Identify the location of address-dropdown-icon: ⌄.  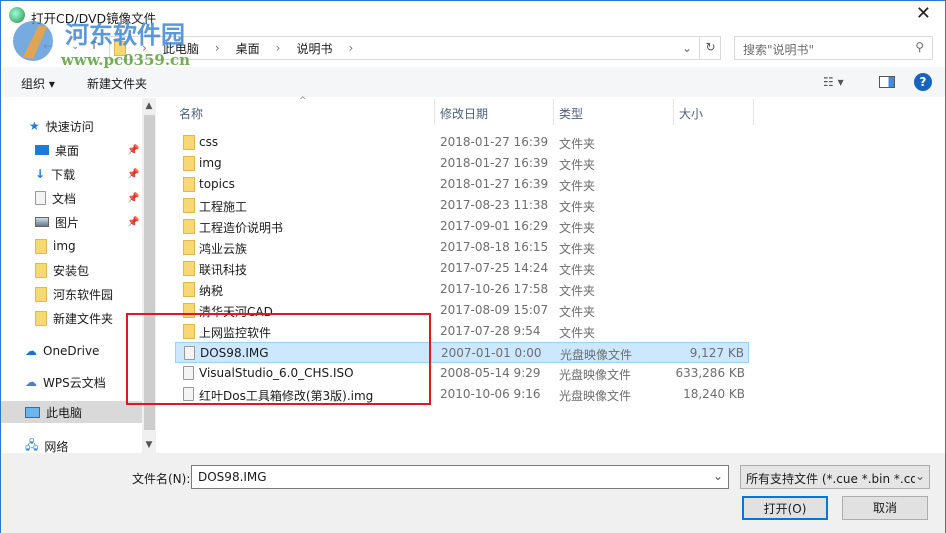
(687, 48).